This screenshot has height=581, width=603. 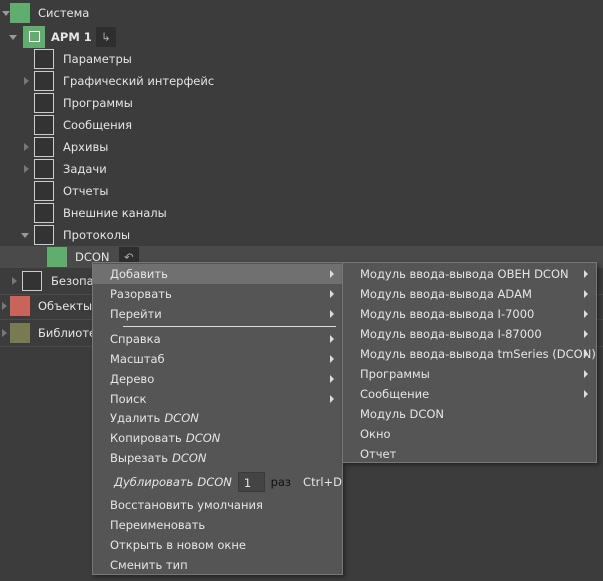 What do you see at coordinates (217, 399) in the screenshot?
I see `menu-item-search: Поиск` at bounding box center [217, 399].